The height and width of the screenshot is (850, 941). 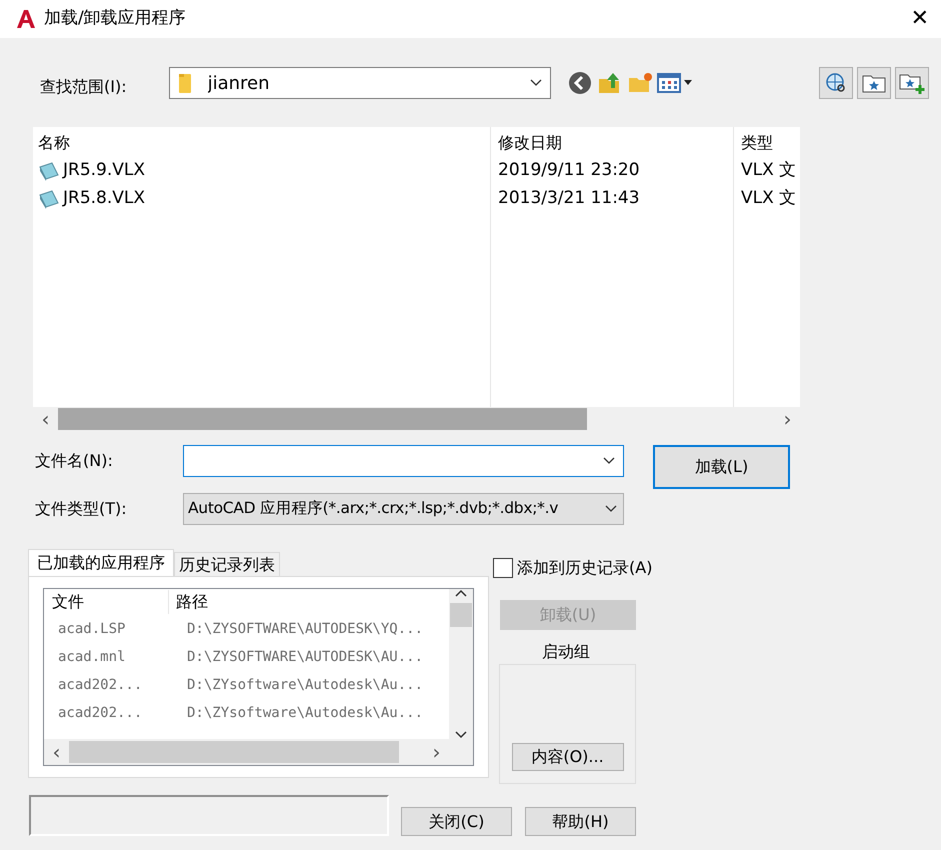 I want to click on location-dropdown: jianren, so click(x=359, y=83).